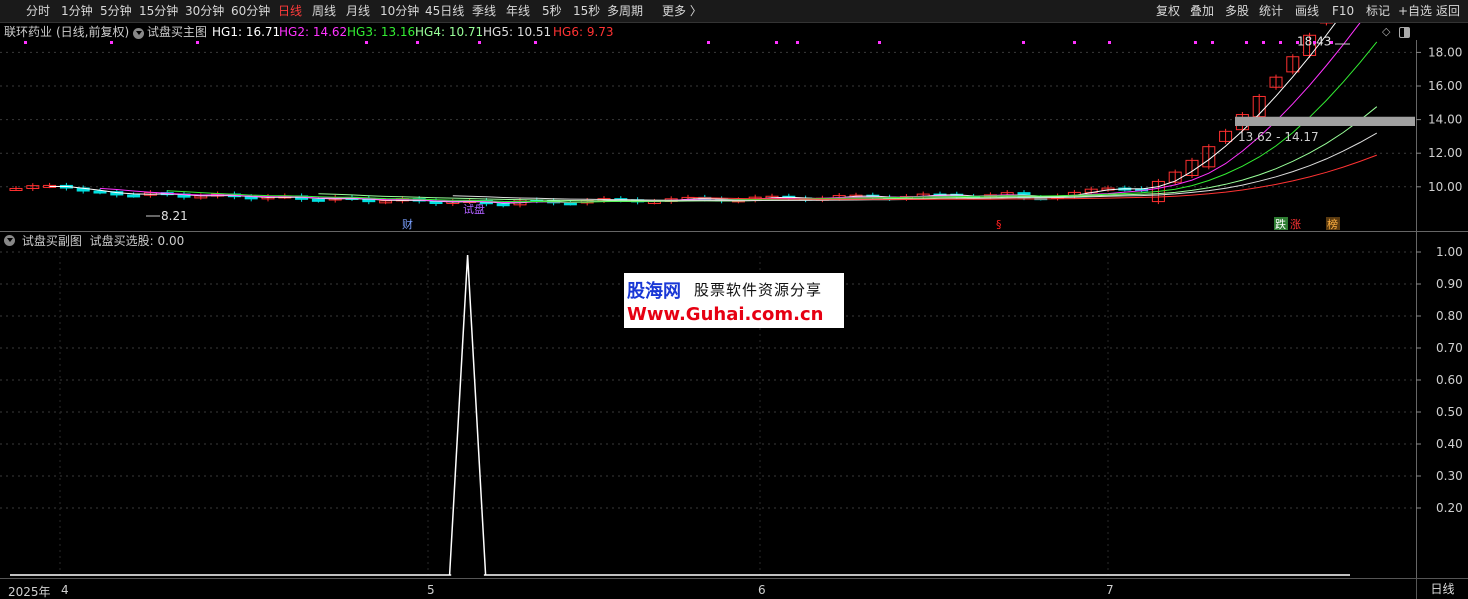 Image resolution: width=1468 pixels, height=599 pixels. Describe the element at coordinates (999, 224) in the screenshot. I see `marker-section: §` at that location.